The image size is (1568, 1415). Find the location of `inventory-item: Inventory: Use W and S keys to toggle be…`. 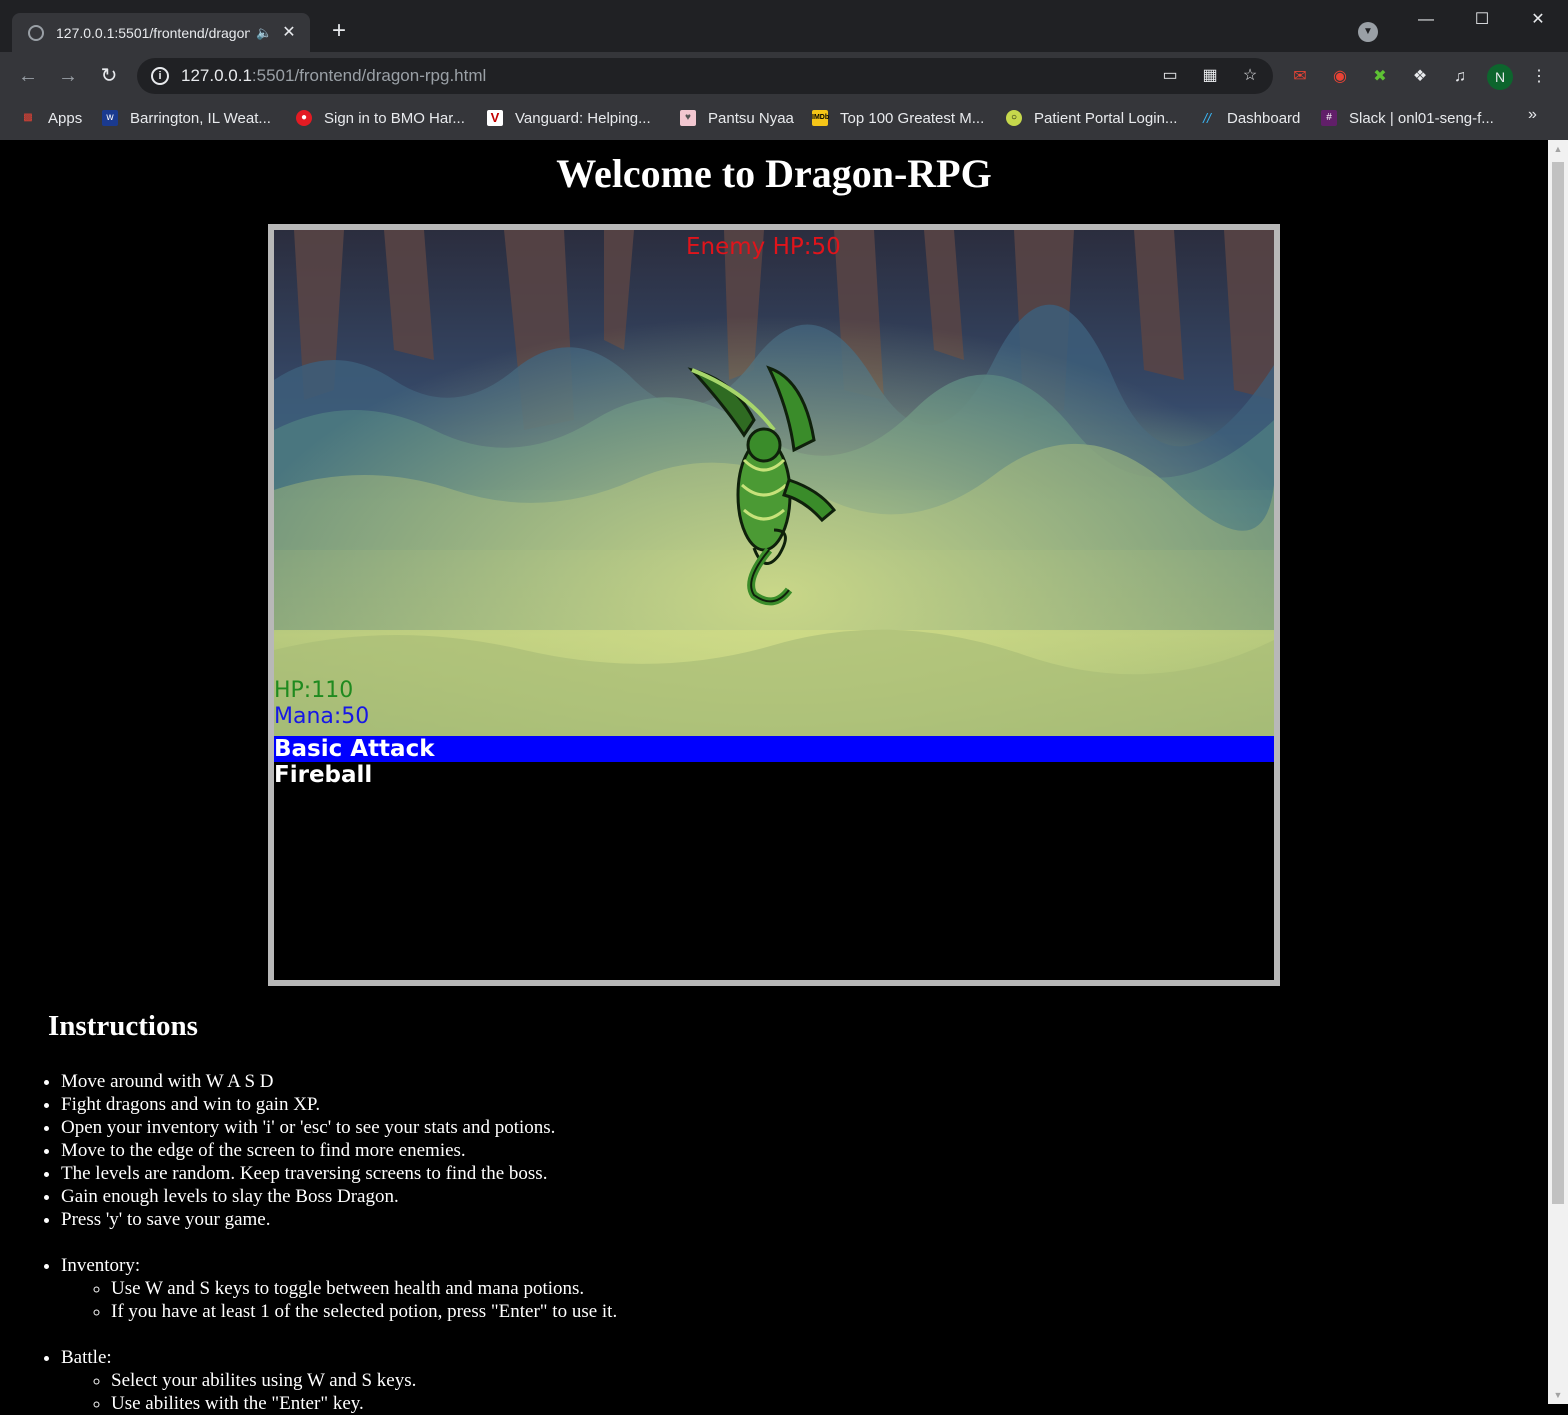

inventory-item: Inventory: Use W and S keys to toggle be… is located at coordinates (339, 1288).